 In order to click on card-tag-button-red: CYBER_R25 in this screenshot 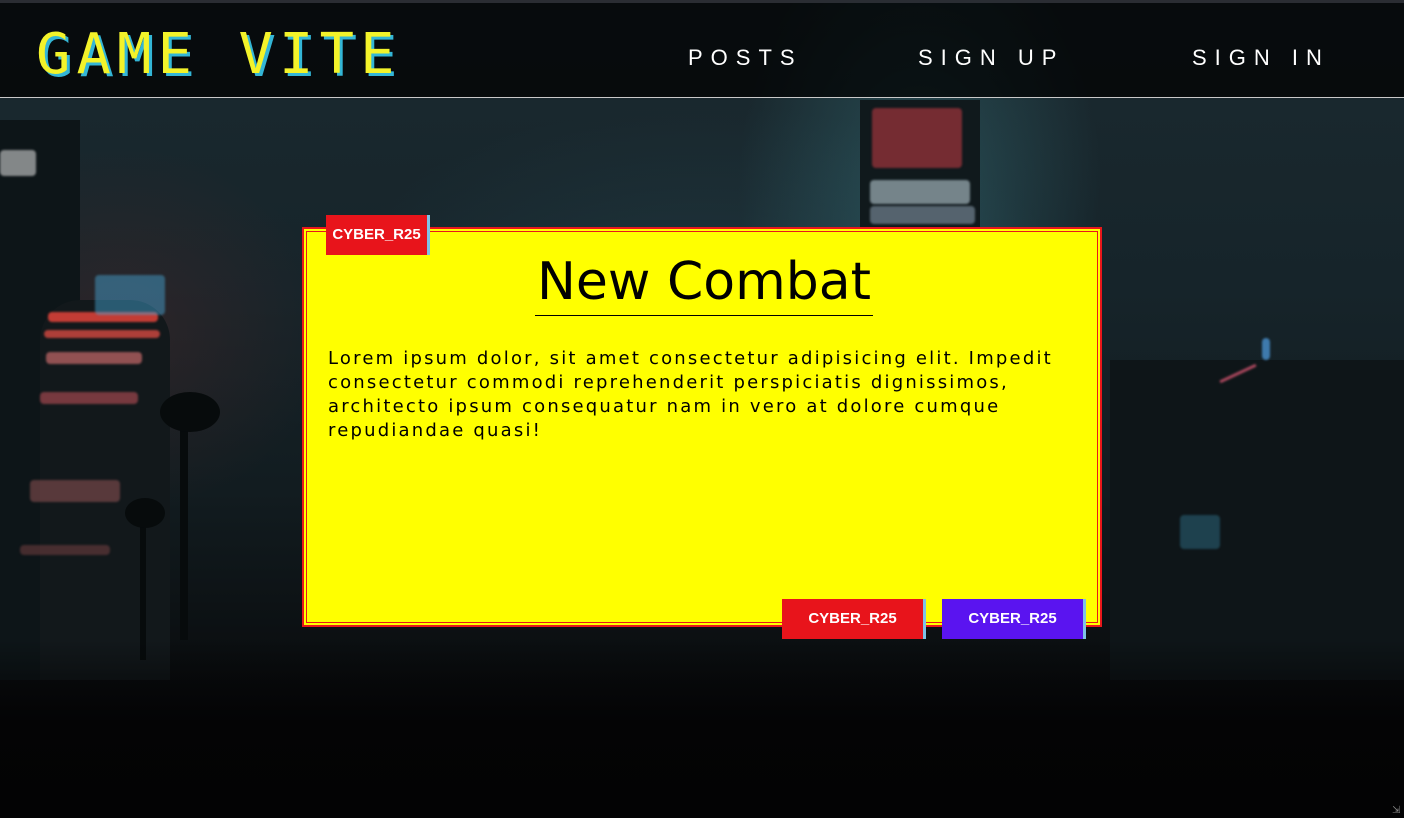, I will do `click(854, 619)`.